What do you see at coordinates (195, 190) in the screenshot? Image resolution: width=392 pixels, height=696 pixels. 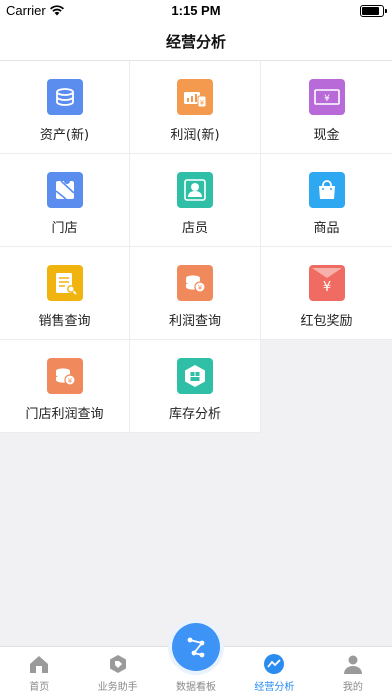 I see `clerk-icon` at bounding box center [195, 190].